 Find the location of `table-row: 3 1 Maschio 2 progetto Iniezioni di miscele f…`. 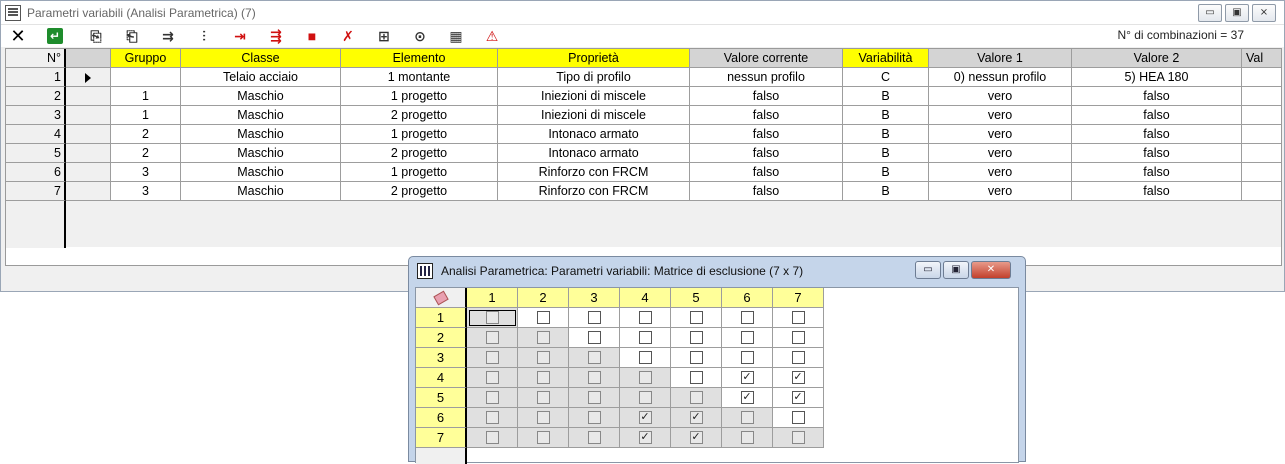

table-row: 3 1 Maschio 2 progetto Iniezioni di miscele f… is located at coordinates (643, 115).